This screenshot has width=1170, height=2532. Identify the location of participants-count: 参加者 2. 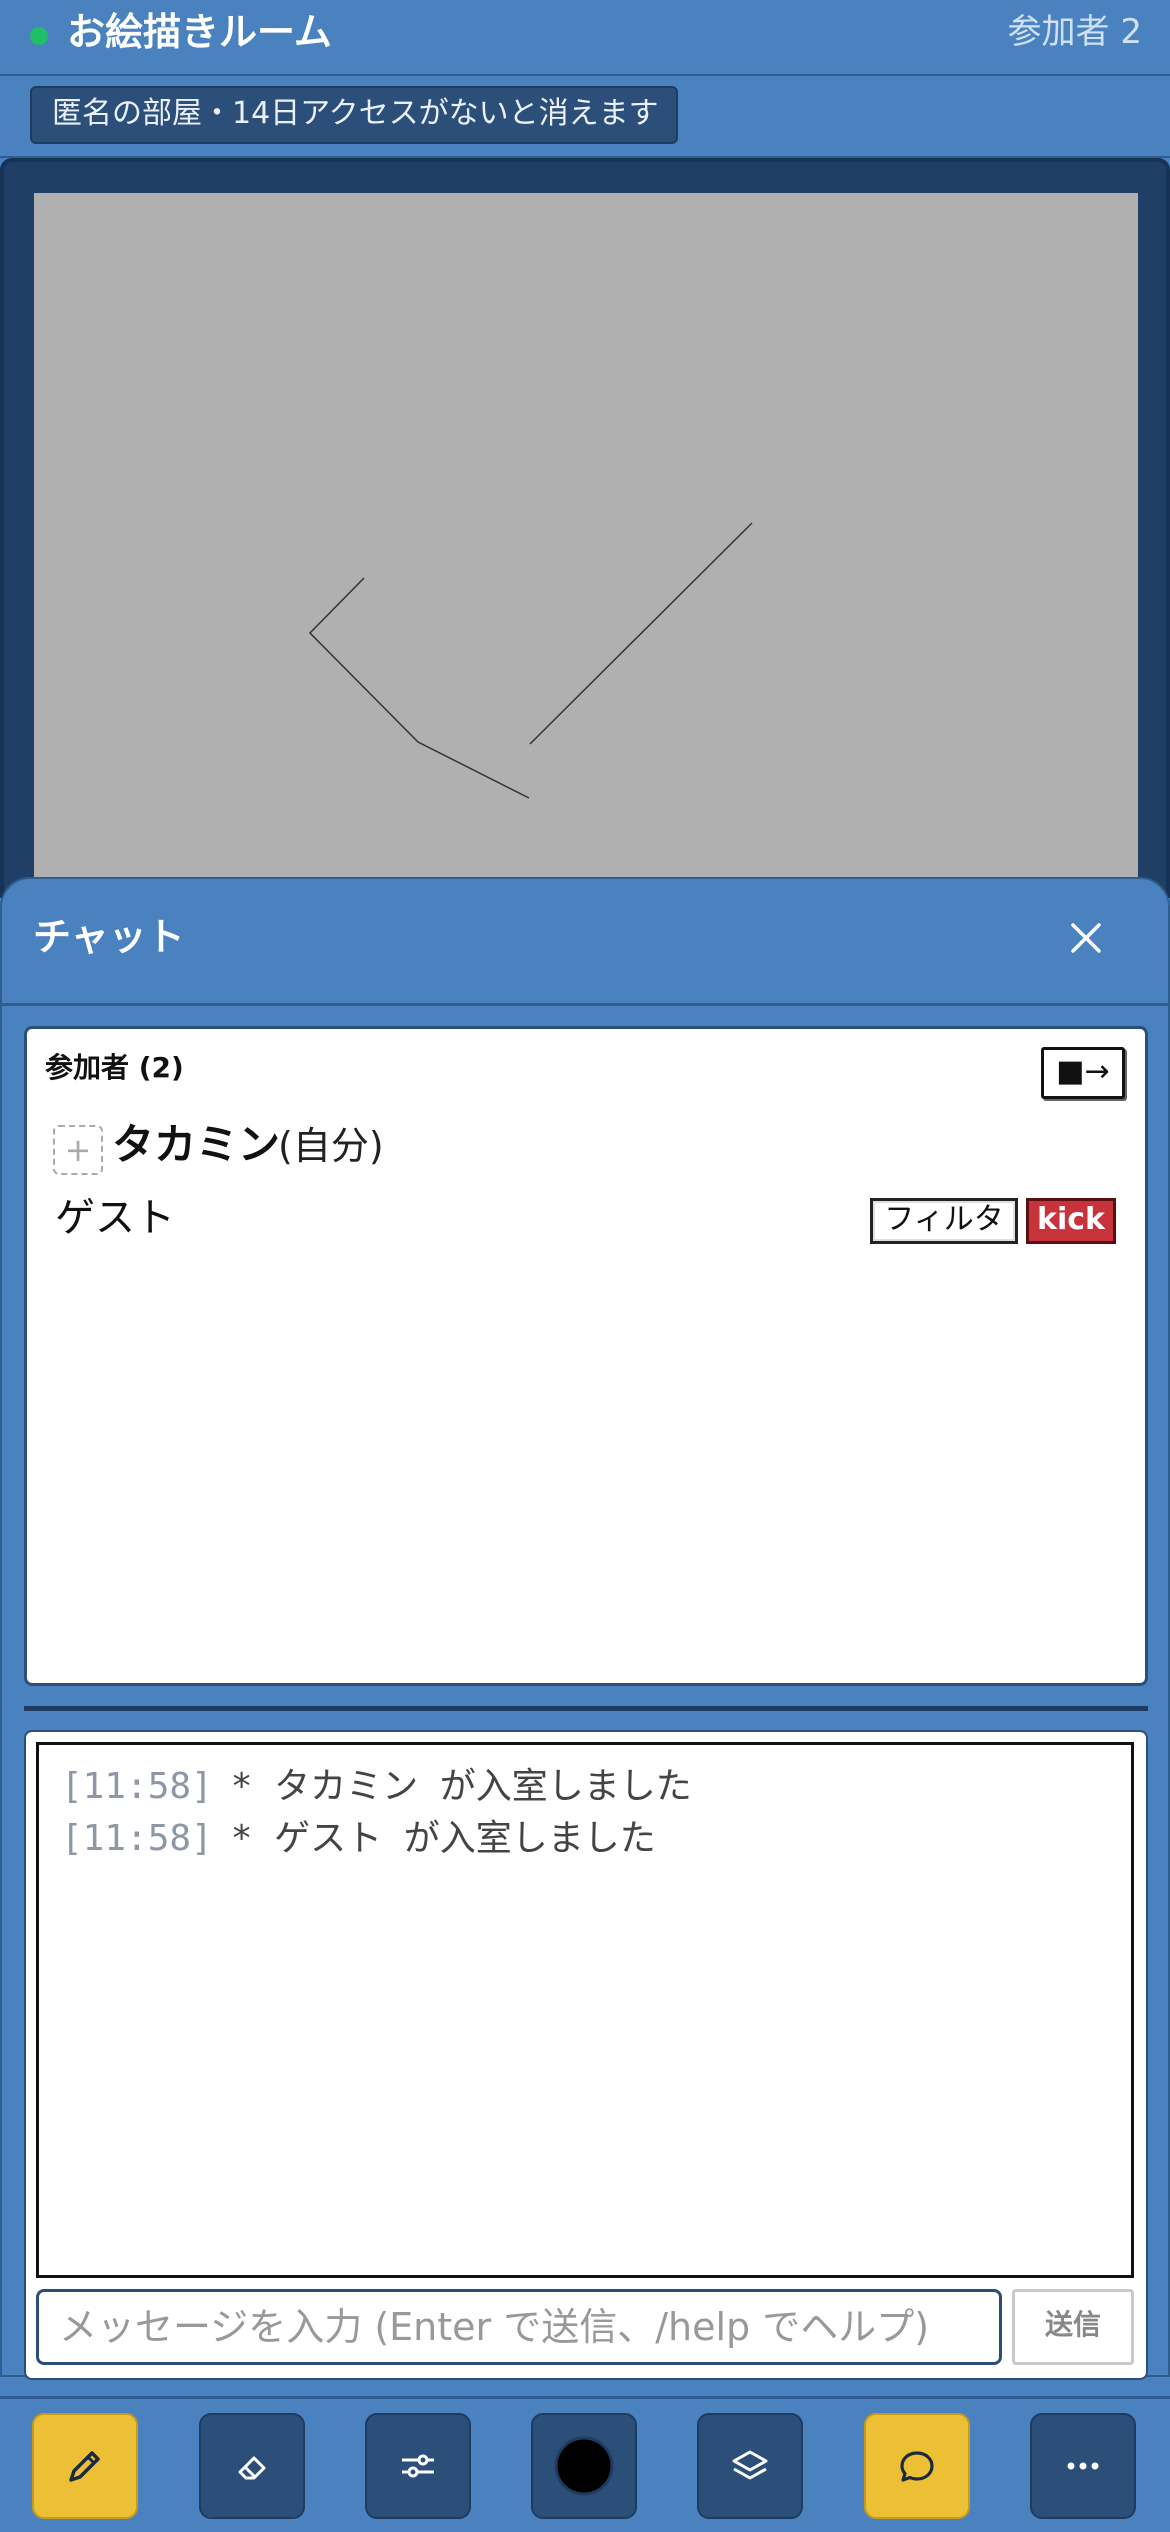
(1075, 32).